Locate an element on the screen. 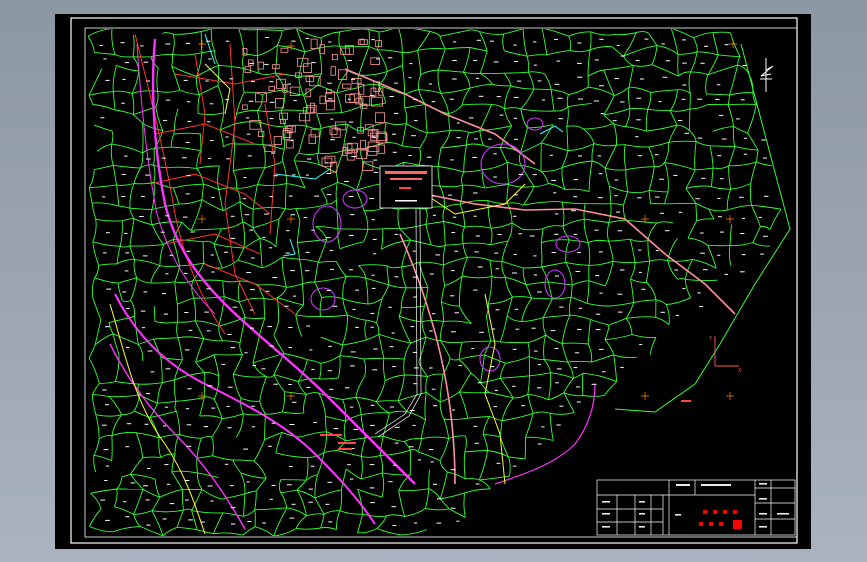 This screenshot has width=867, height=562. building-outline is located at coordinates (312, 139).